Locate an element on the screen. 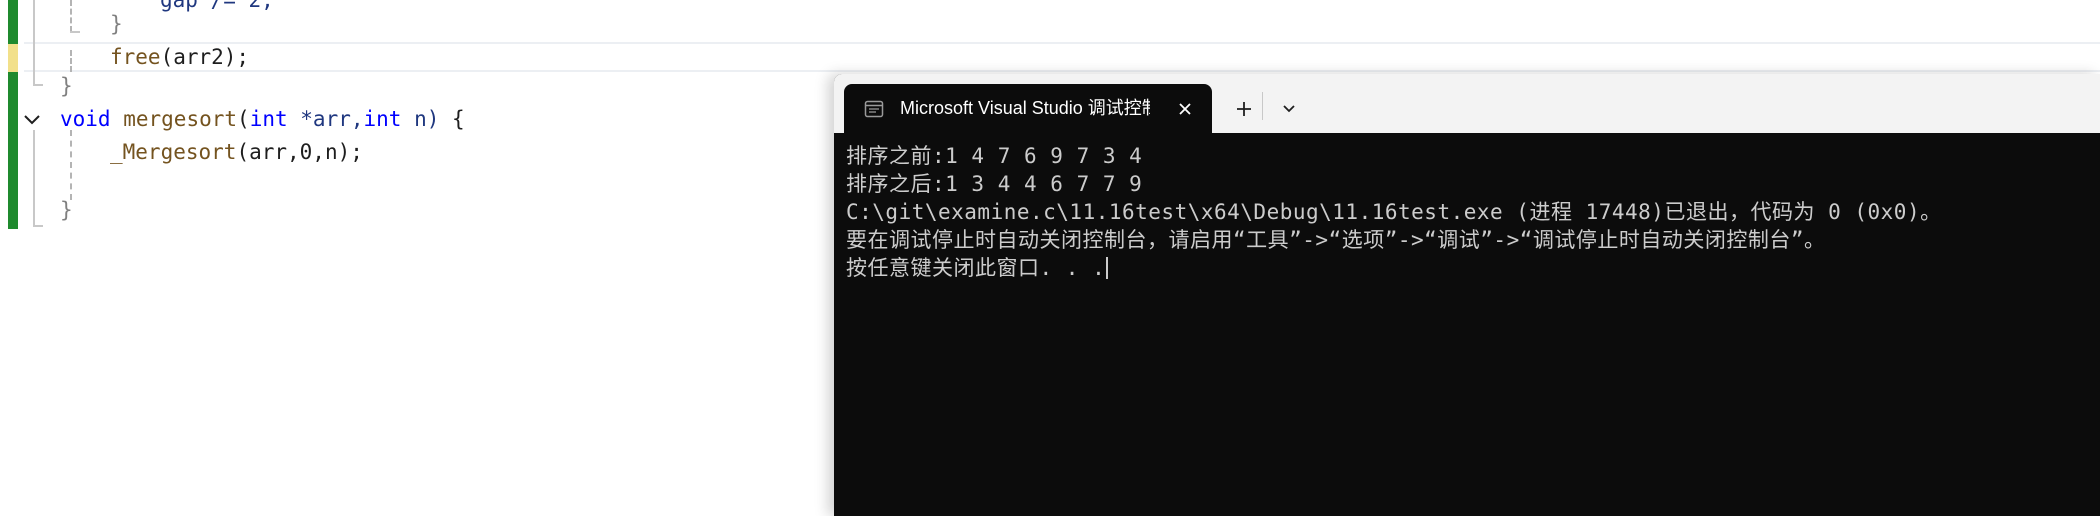 Image resolution: width=2100 pixels, height=516 pixels. code-line-close-outer: } is located at coordinates (66, 86).